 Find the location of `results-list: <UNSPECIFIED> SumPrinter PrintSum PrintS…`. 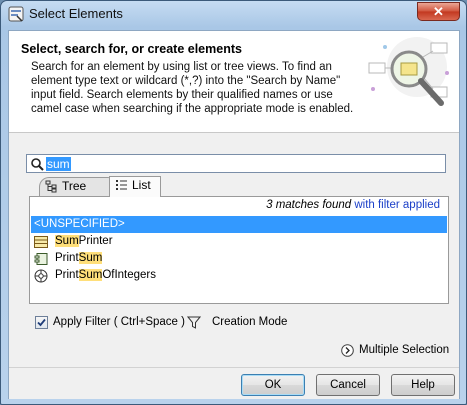

results-list: <UNSPECIFIED> SumPrinter PrintSum PrintS… is located at coordinates (239, 250).